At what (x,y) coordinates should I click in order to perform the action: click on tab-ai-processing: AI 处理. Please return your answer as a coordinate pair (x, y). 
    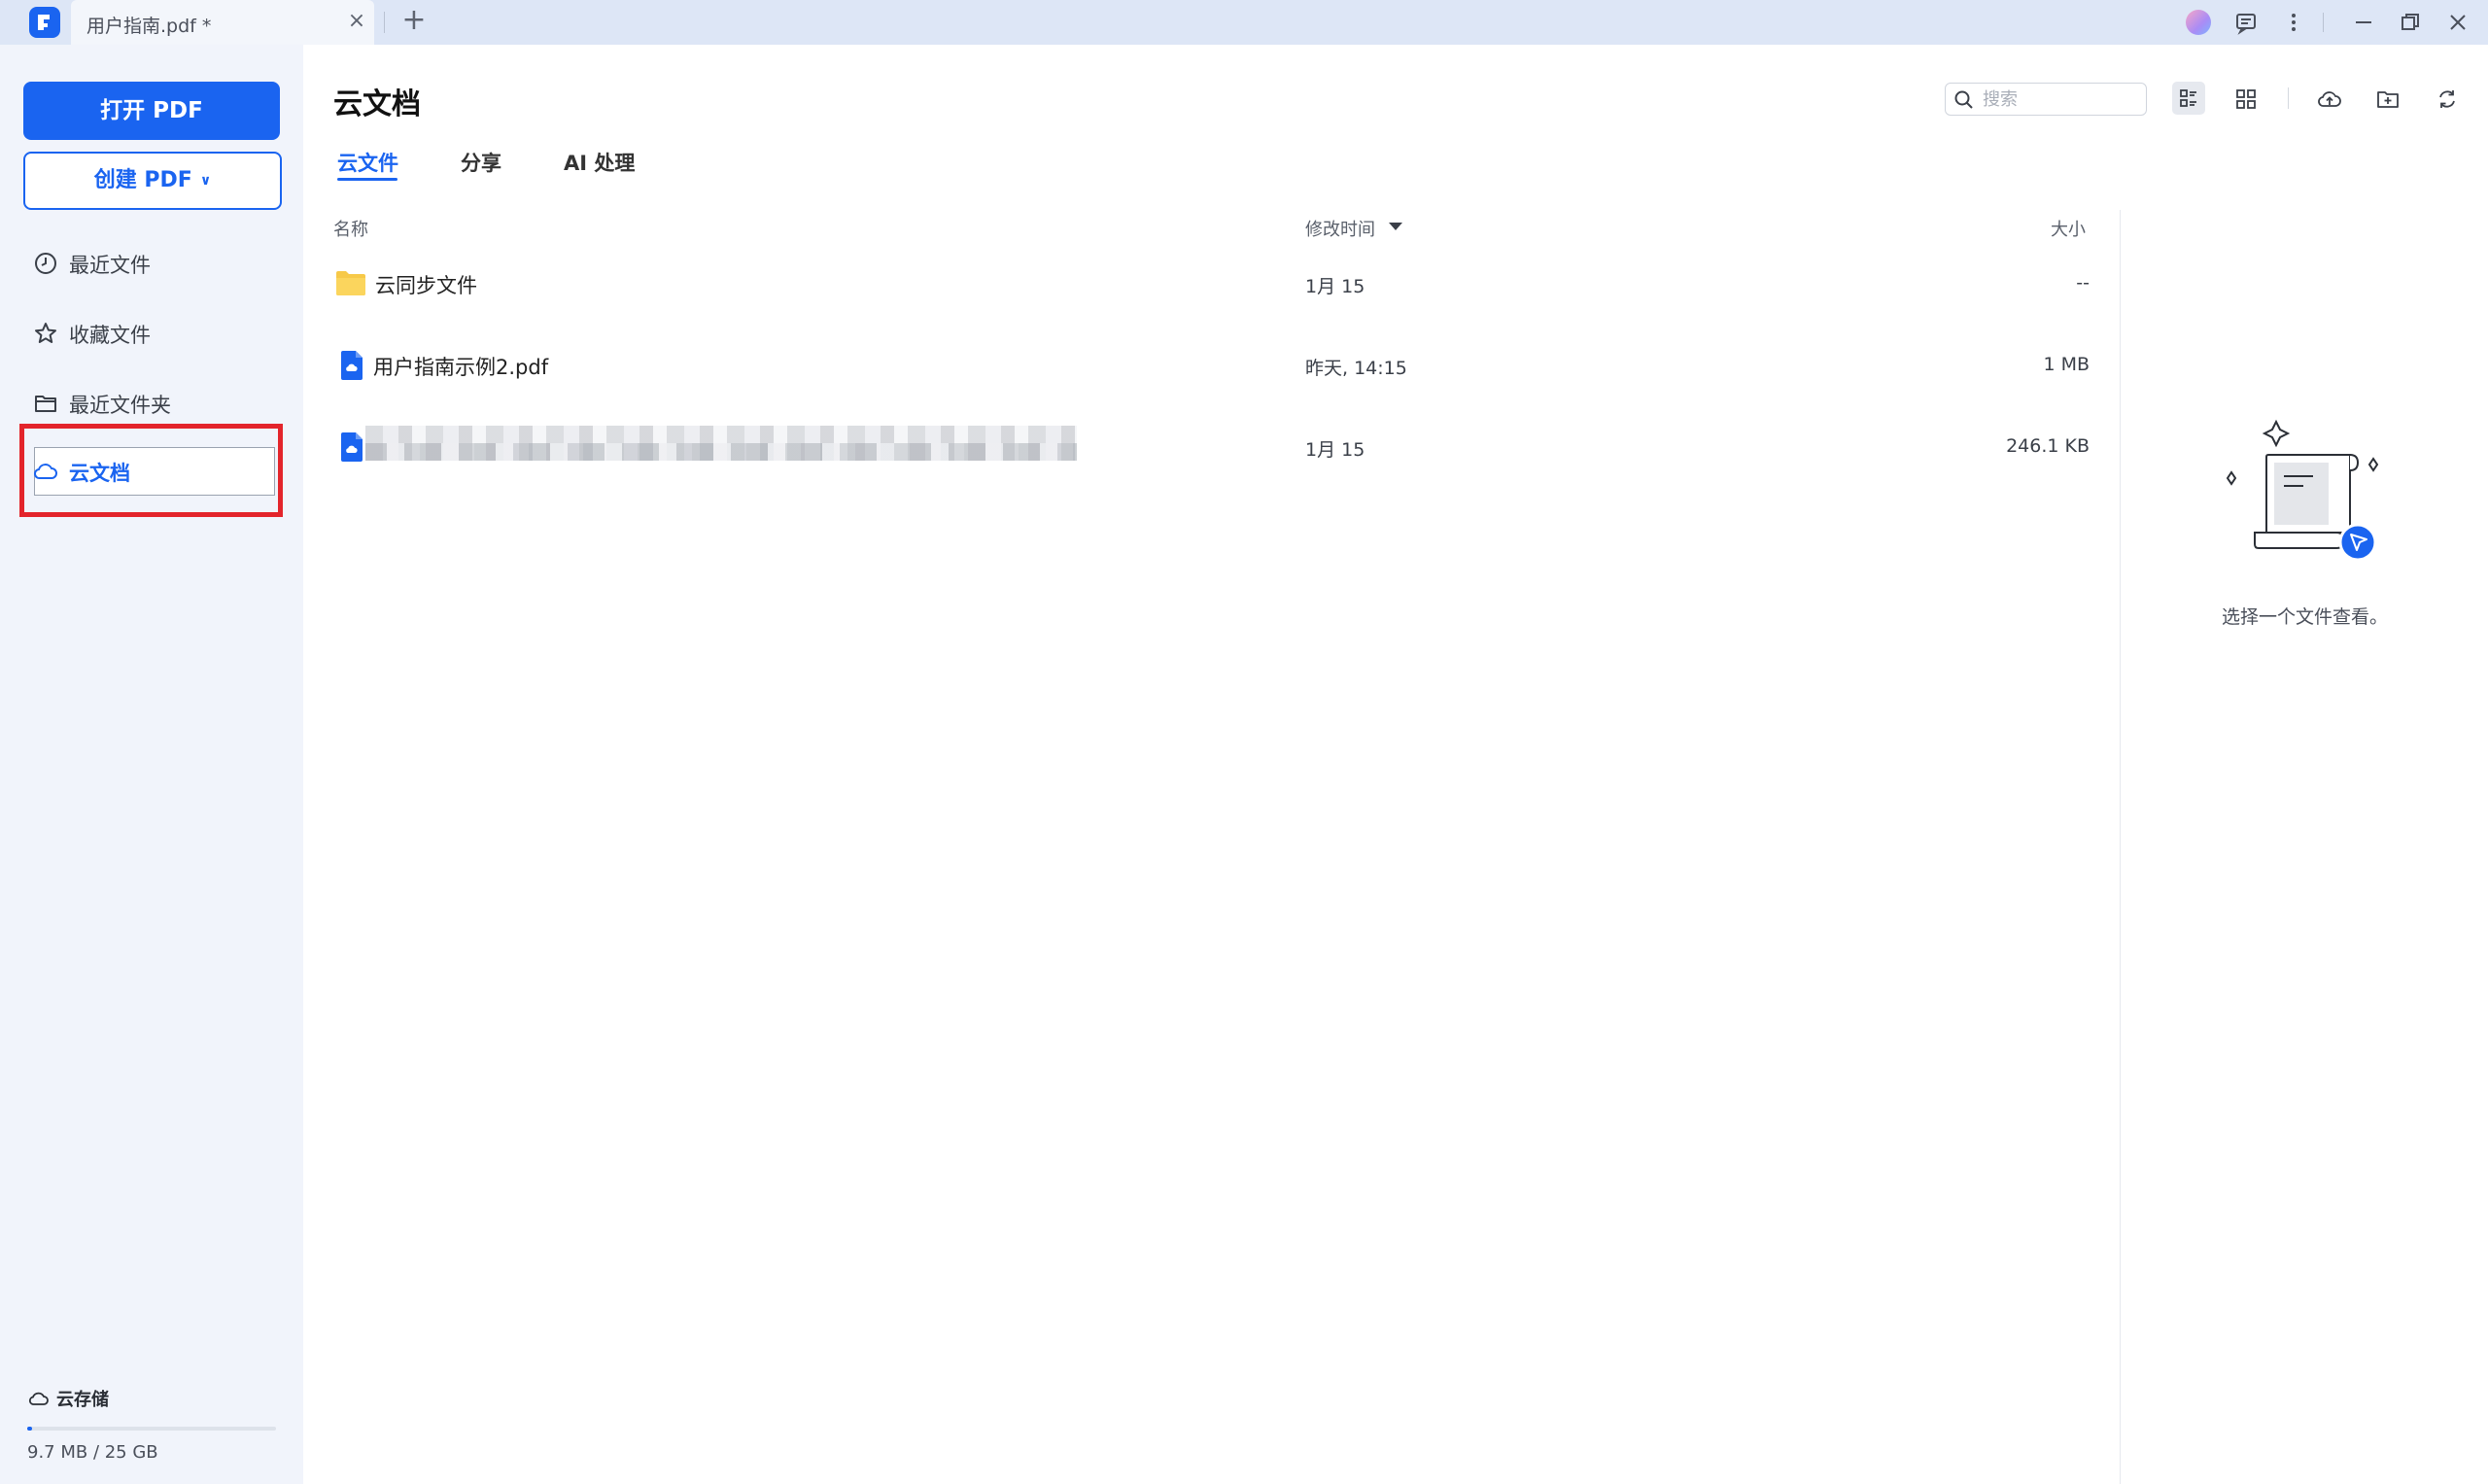
    Looking at the image, I should click on (599, 162).